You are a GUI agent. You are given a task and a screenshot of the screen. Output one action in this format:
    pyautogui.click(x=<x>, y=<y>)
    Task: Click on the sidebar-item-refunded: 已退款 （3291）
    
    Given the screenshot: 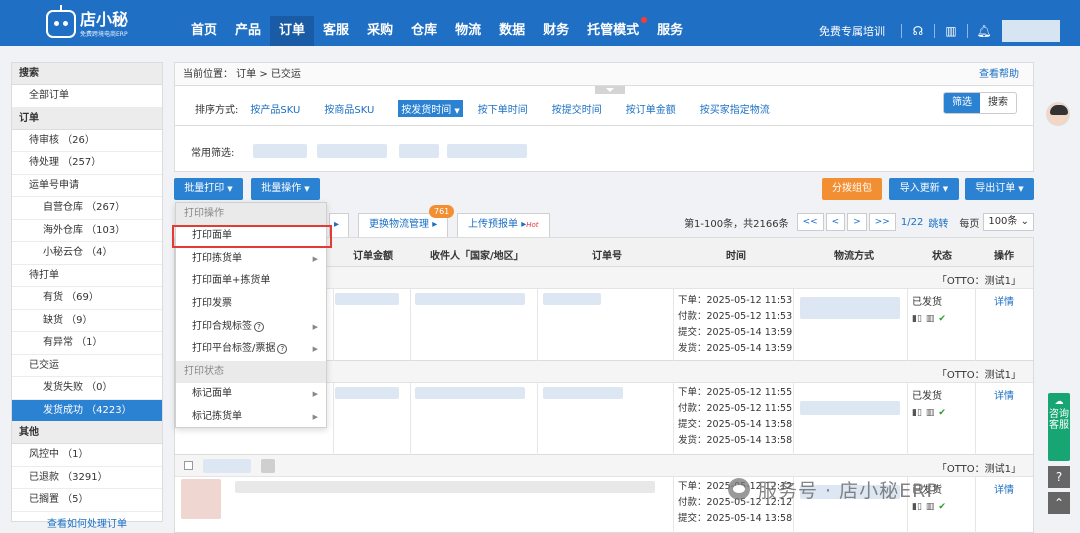 What is the action you would take?
    pyautogui.click(x=87, y=478)
    